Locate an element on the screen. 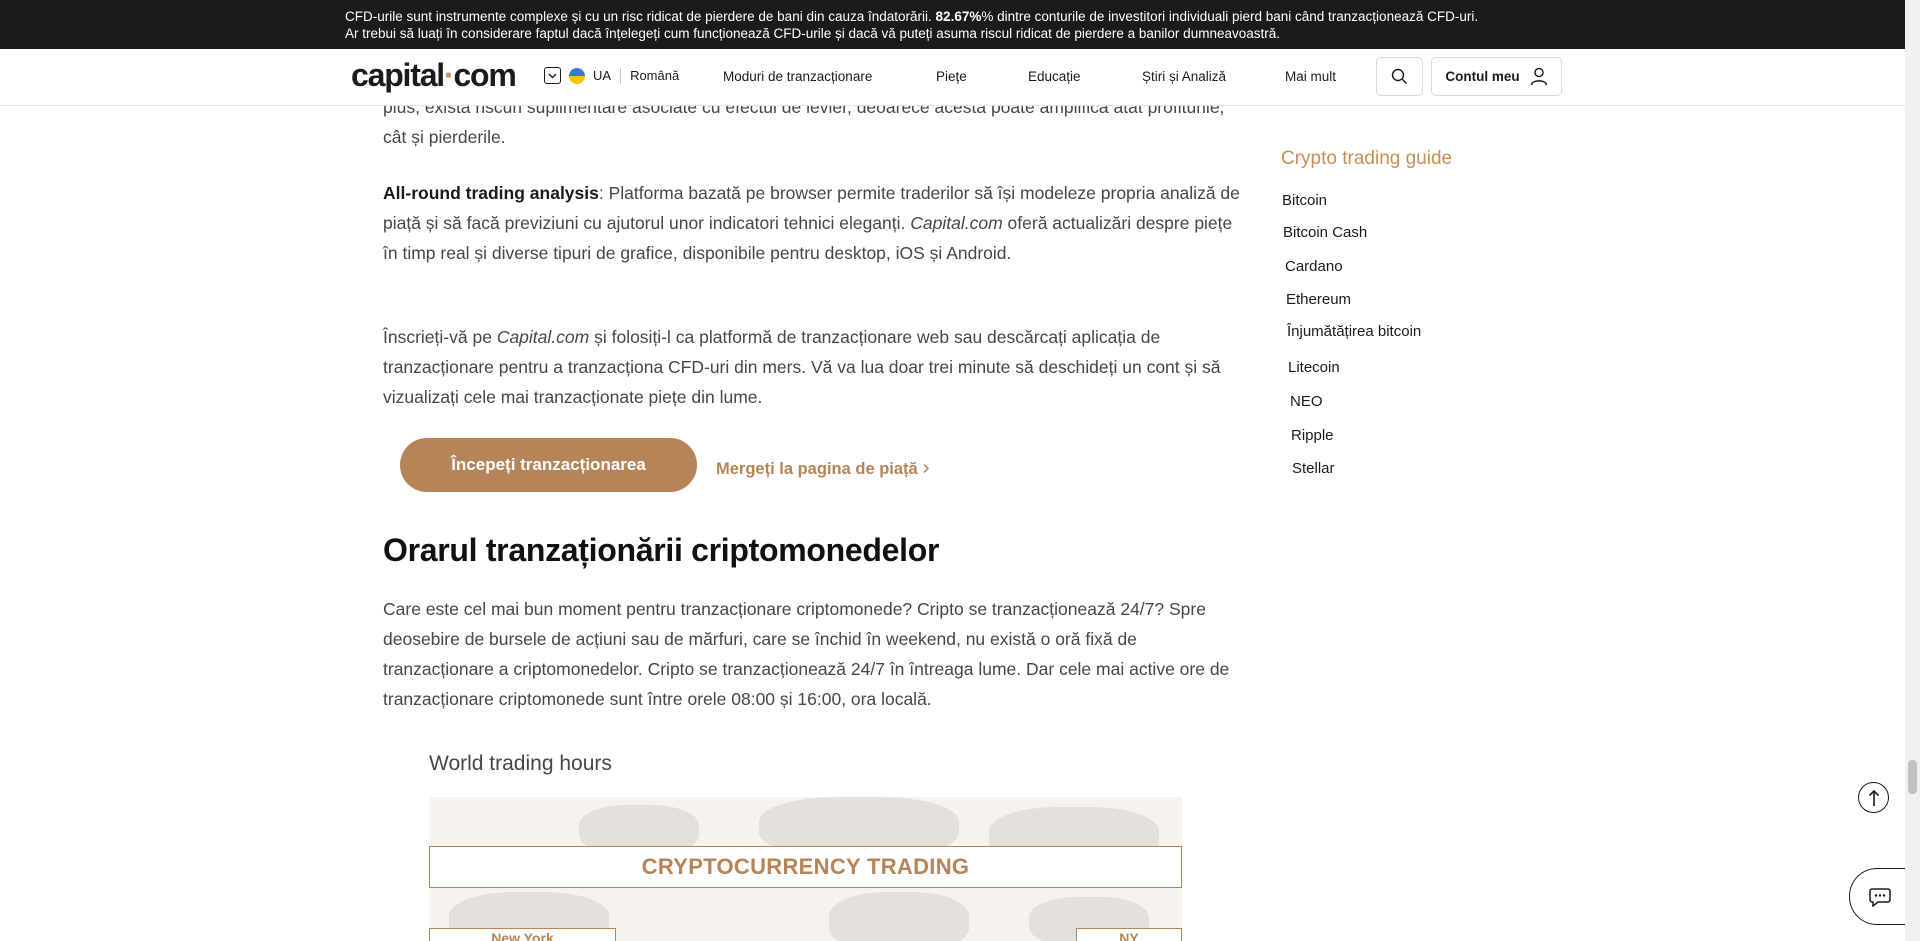 The height and width of the screenshot is (941, 1920). search-button is located at coordinates (1399, 76).